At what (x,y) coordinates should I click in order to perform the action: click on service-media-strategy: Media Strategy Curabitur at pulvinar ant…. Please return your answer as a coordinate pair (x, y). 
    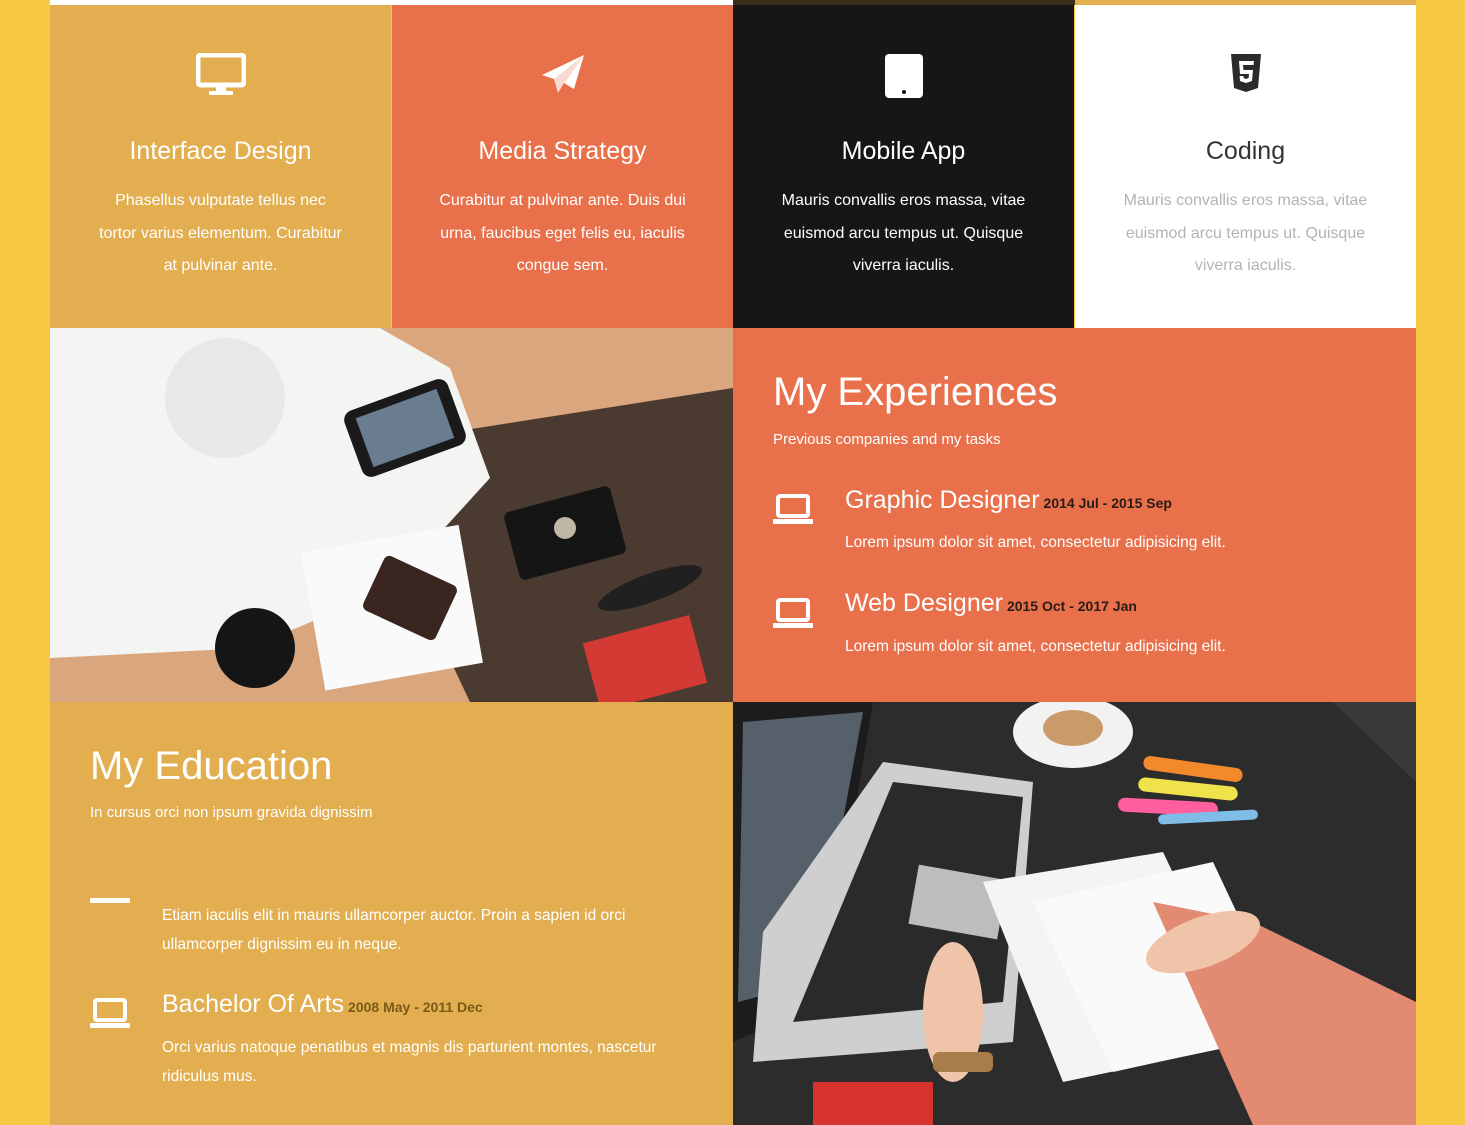
    Looking at the image, I should click on (562, 166).